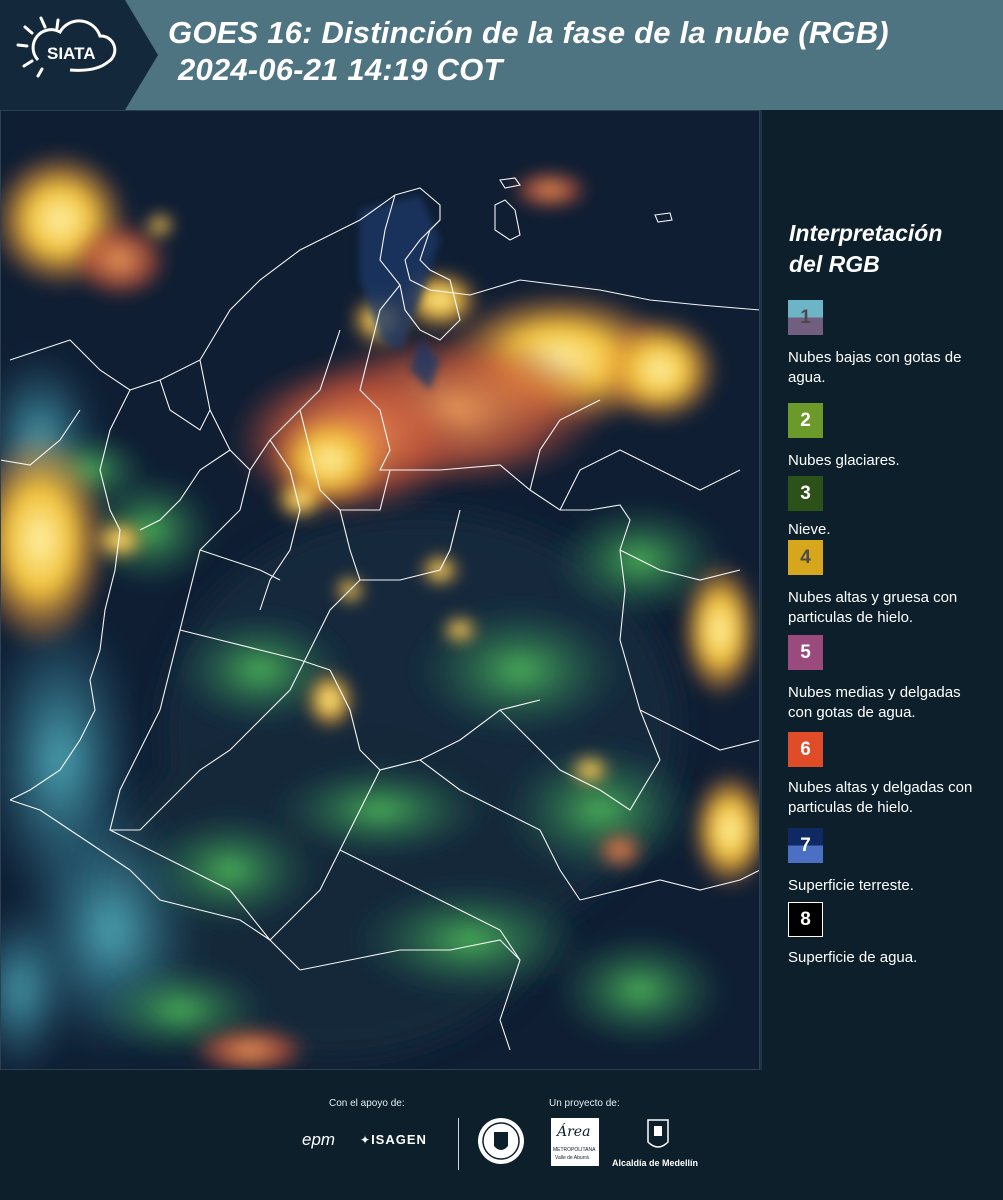  Describe the element at coordinates (844, 460) in the screenshot. I see `legend-label-2: Nubes glaciares.` at that location.